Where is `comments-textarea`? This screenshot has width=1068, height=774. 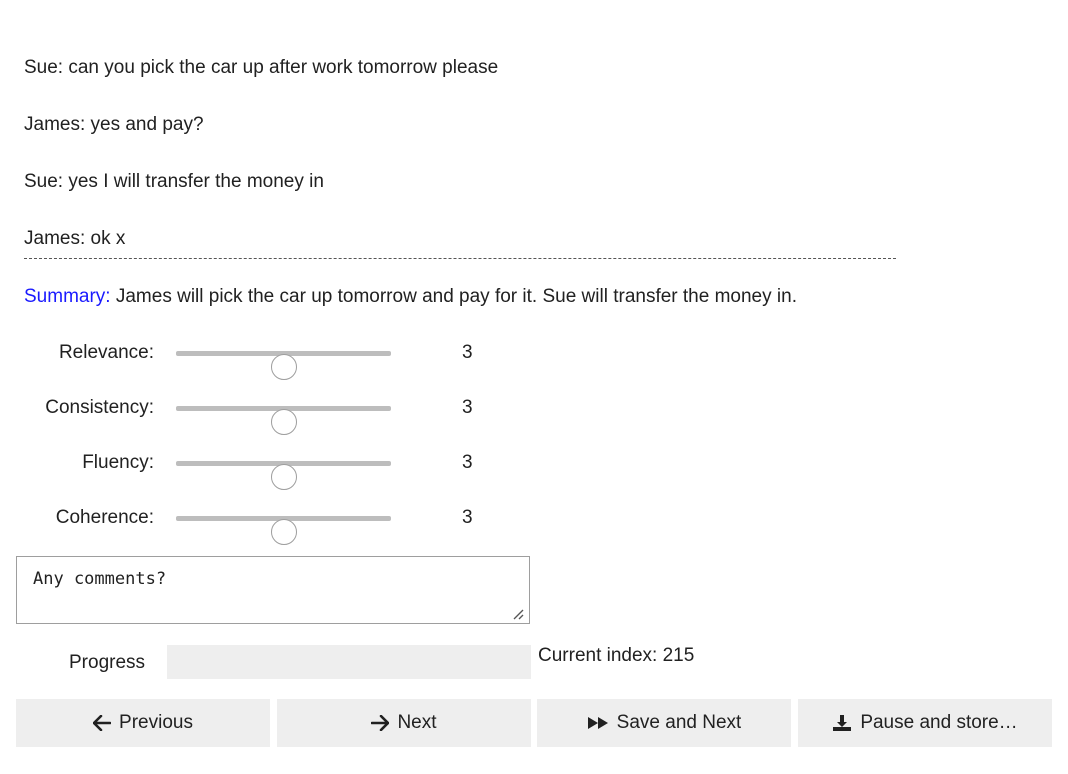 comments-textarea is located at coordinates (273, 590).